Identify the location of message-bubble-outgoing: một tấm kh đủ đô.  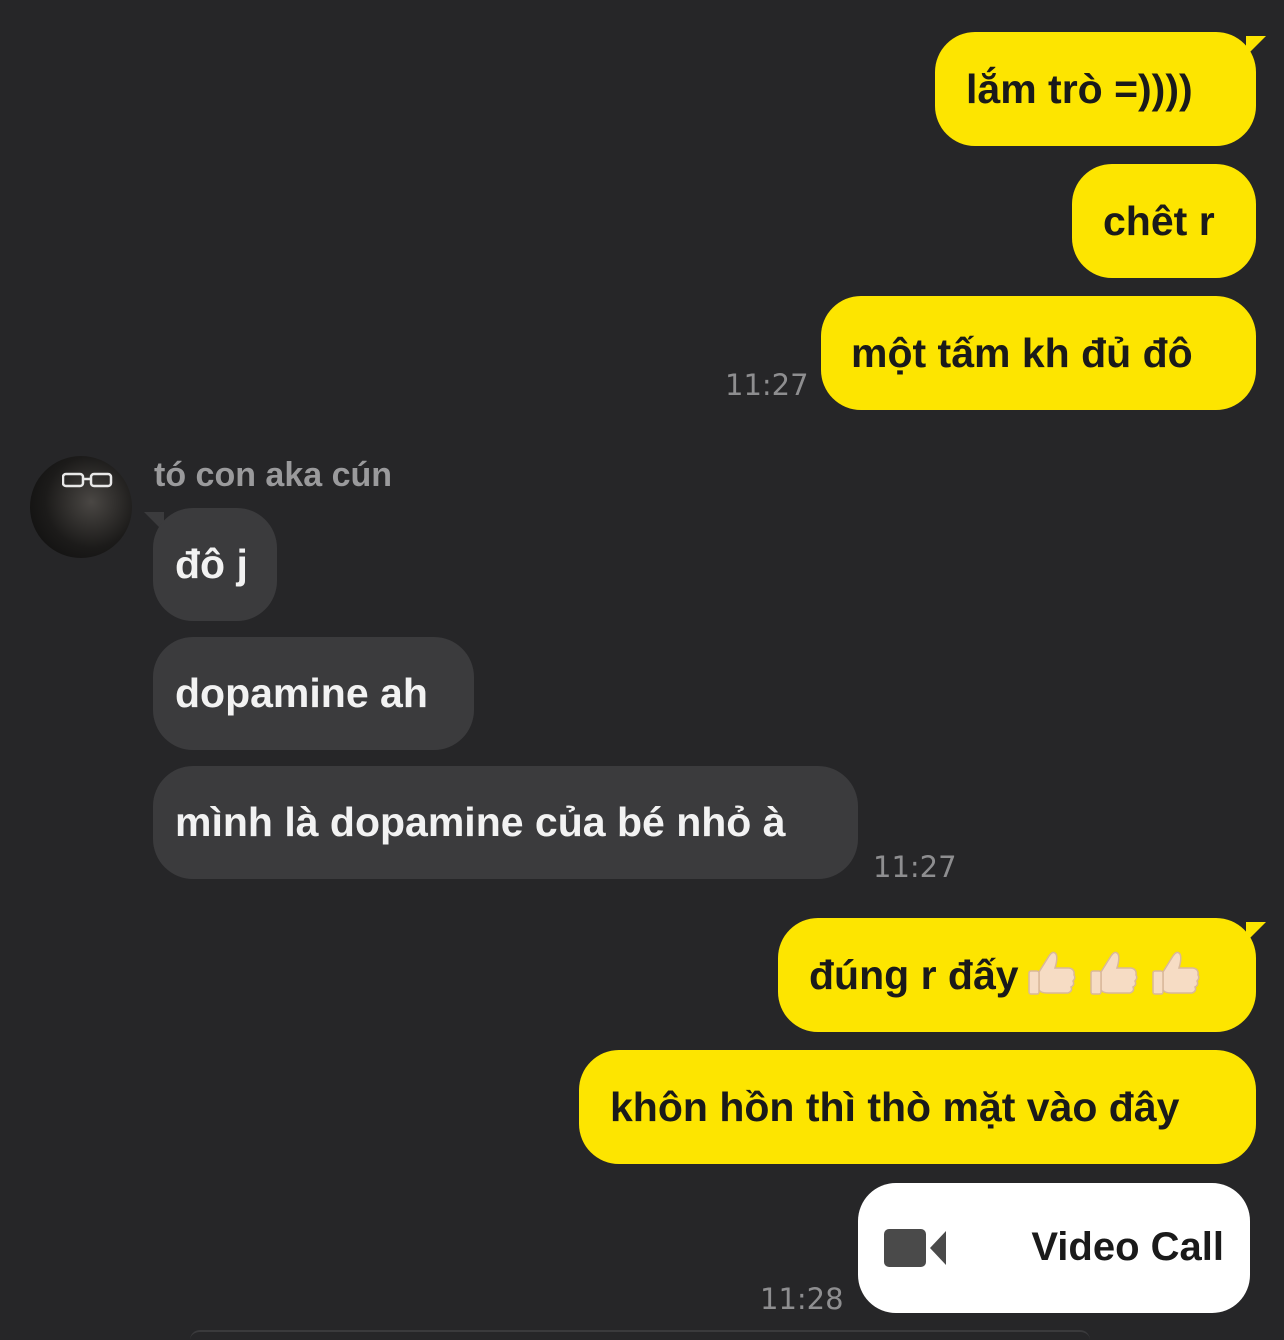
(1038, 353).